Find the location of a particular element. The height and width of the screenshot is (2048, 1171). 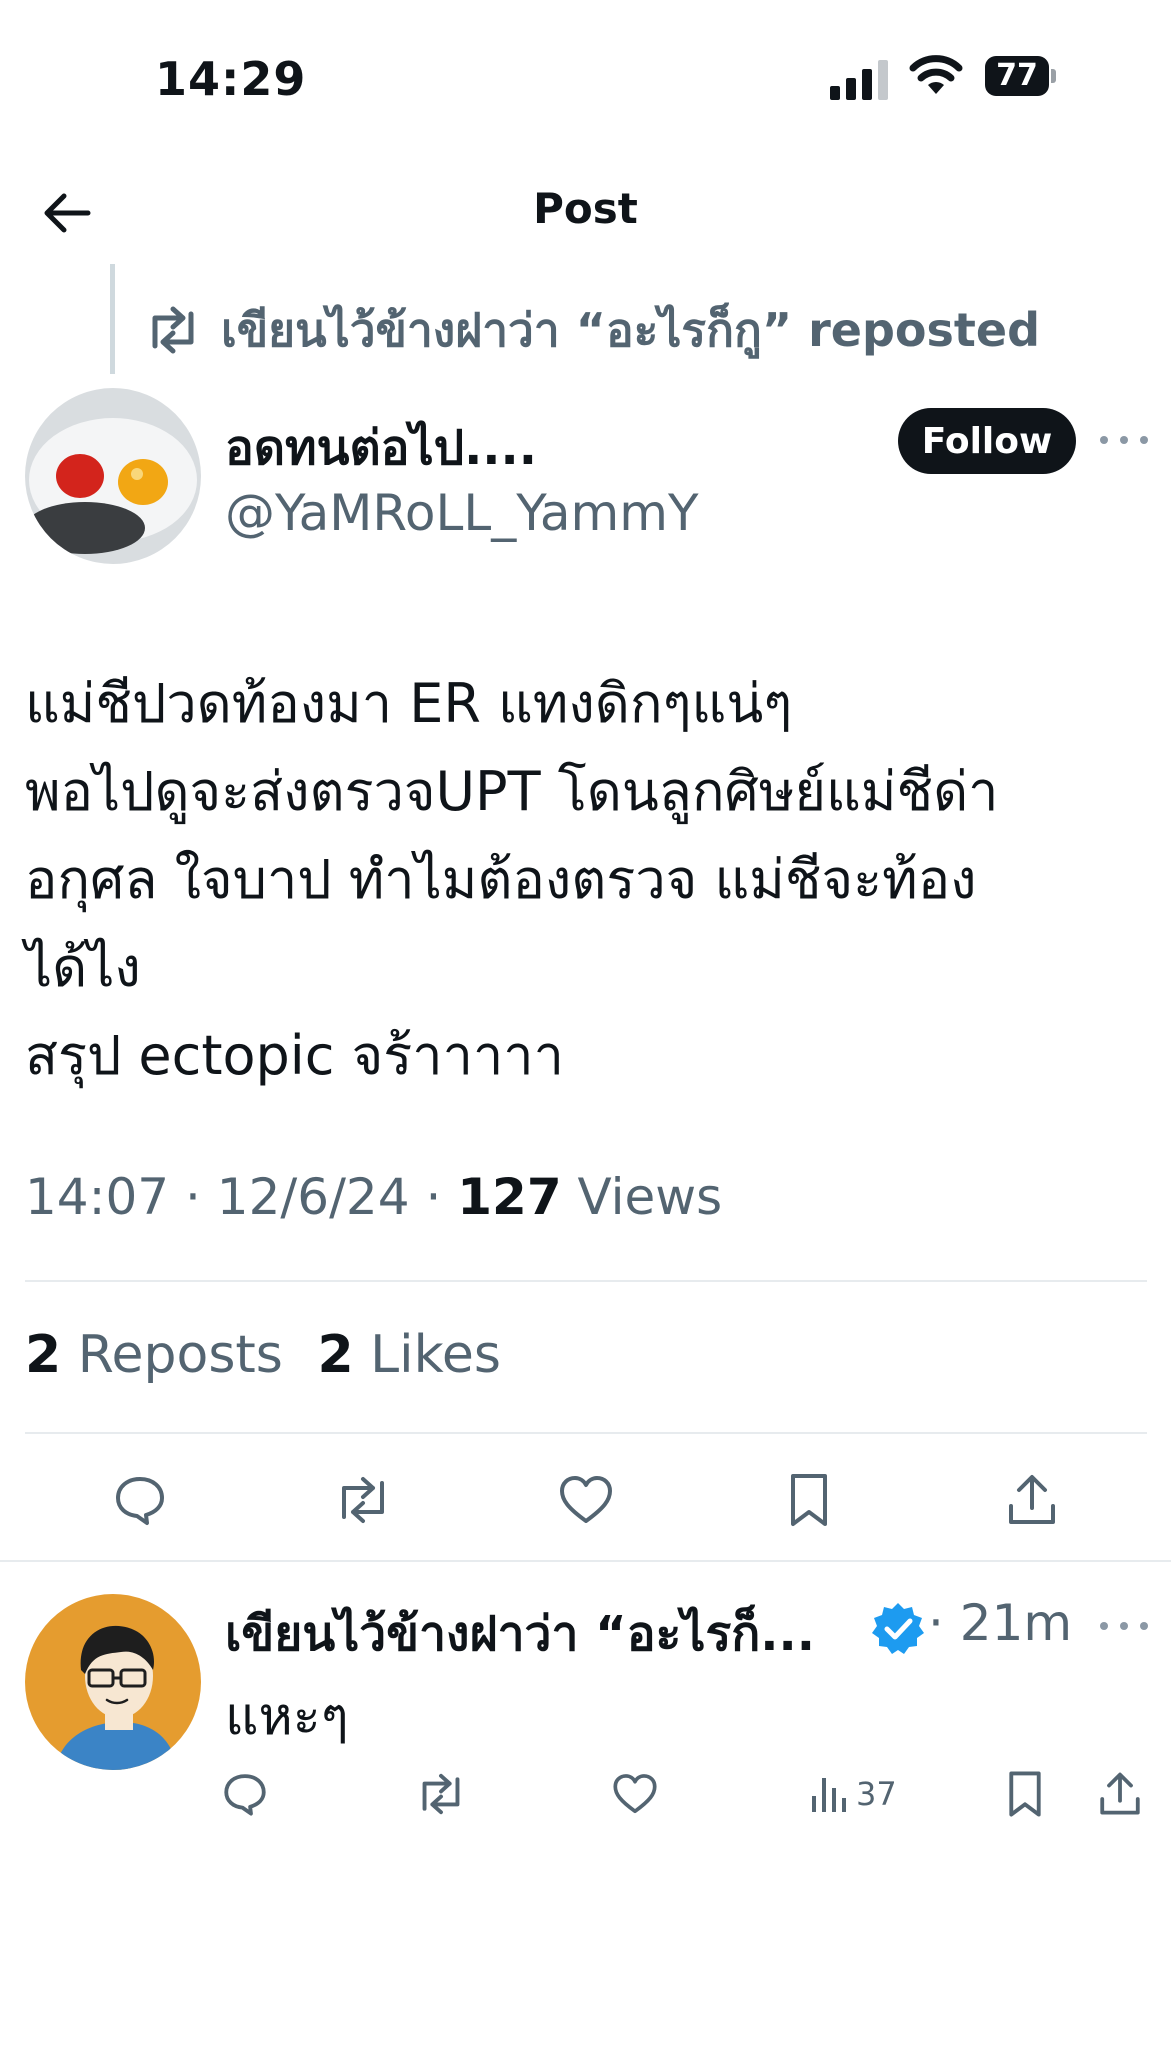

repost-banner-text: เขียนไว้ข้างฝาว่า “อะไรก็กู” reposted is located at coordinates (630, 329).